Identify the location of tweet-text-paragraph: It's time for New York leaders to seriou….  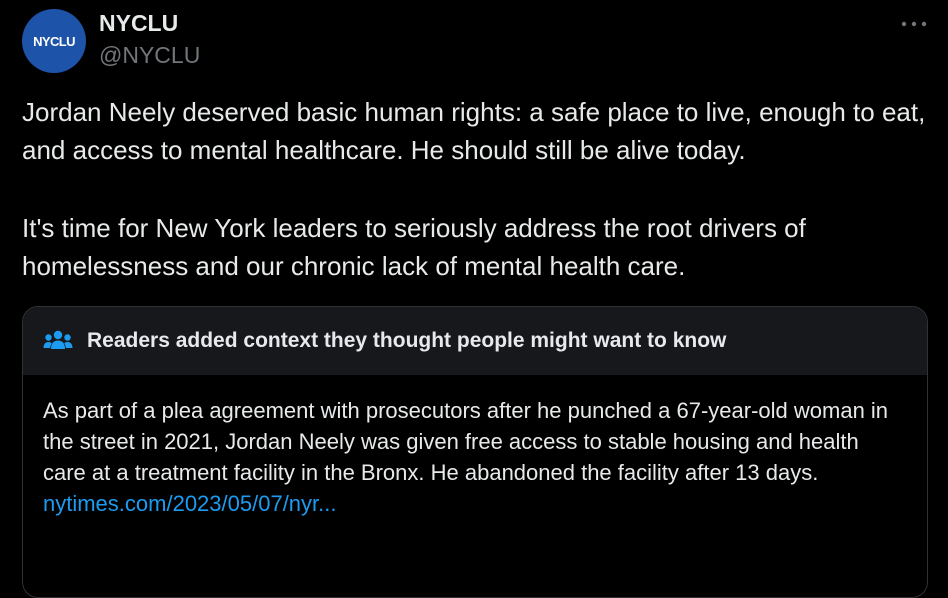
(414, 247).